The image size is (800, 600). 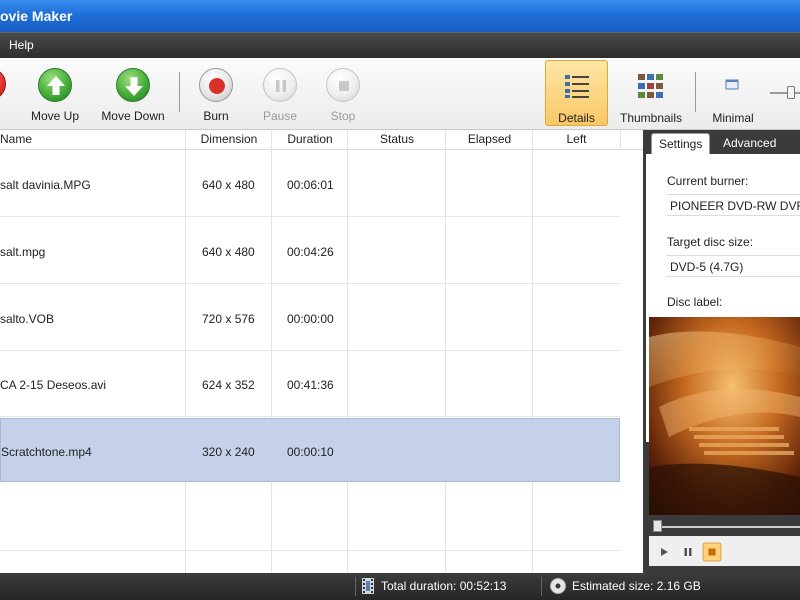 I want to click on zoom-slider, so click(x=785, y=93).